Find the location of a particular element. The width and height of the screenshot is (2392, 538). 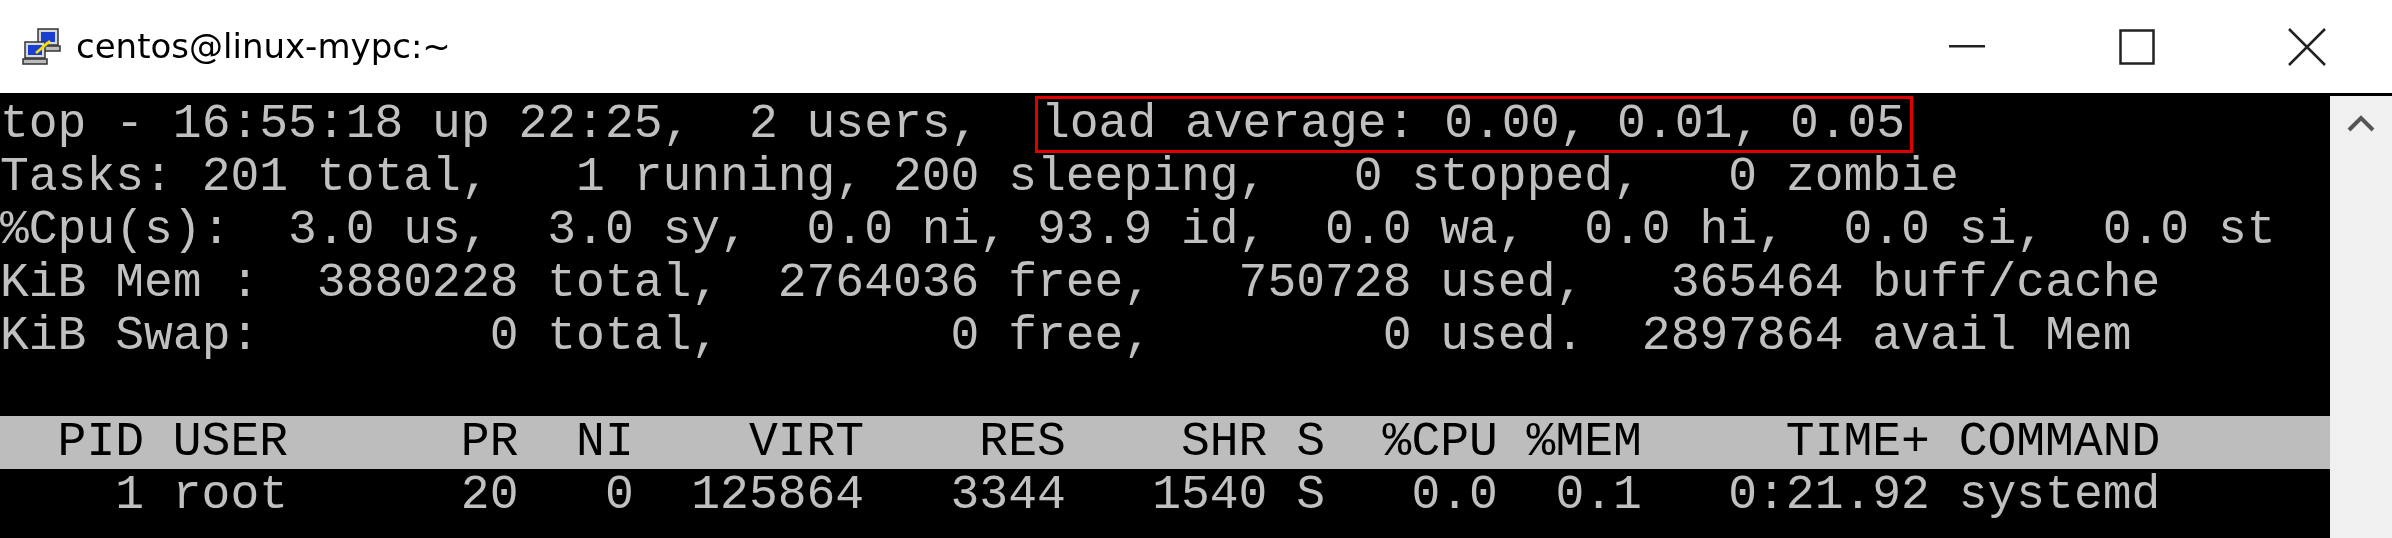

column-header: USER is located at coordinates (230, 442).